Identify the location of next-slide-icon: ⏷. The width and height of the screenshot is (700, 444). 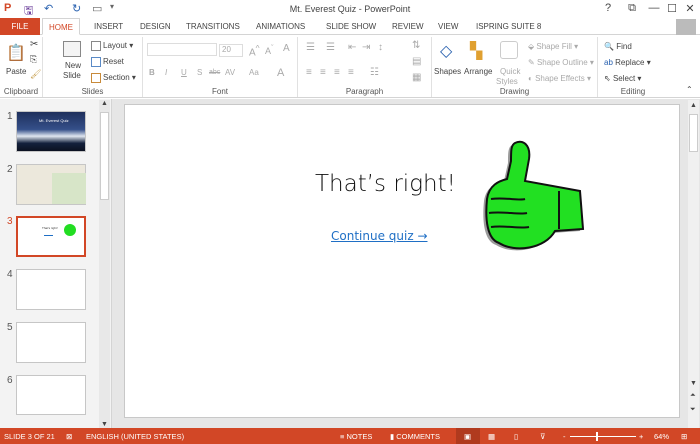
(693, 410).